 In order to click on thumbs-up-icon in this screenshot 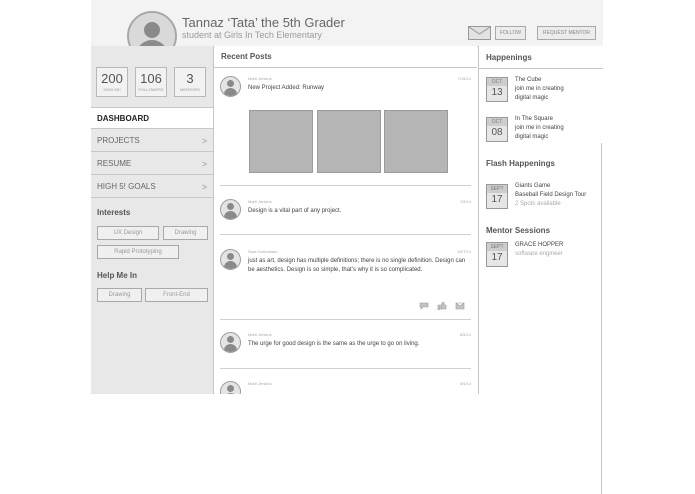, I will do `click(442, 306)`.